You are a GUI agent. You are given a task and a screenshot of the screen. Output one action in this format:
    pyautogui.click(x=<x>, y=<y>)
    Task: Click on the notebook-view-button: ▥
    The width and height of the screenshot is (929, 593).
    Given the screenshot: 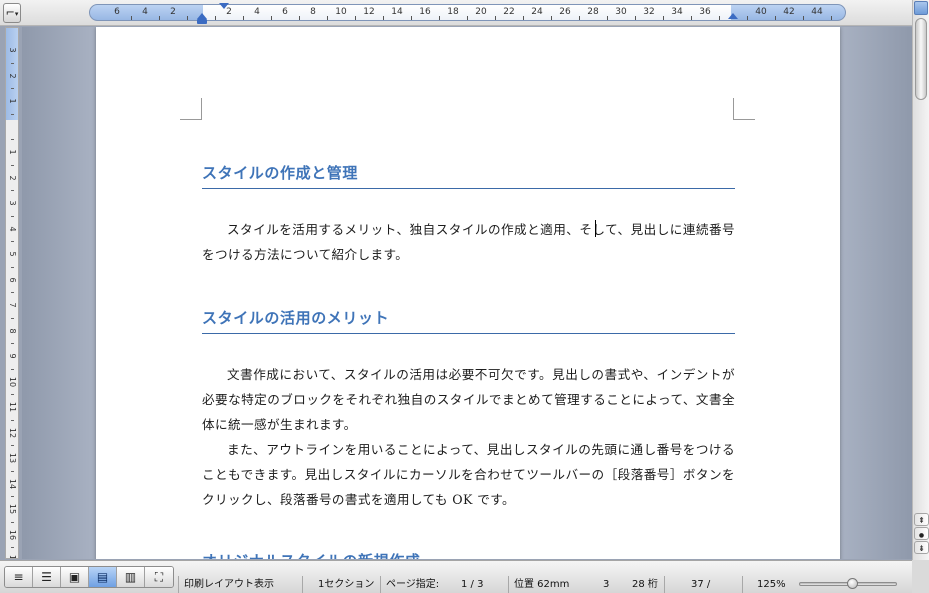 What is the action you would take?
    pyautogui.click(x=131, y=577)
    